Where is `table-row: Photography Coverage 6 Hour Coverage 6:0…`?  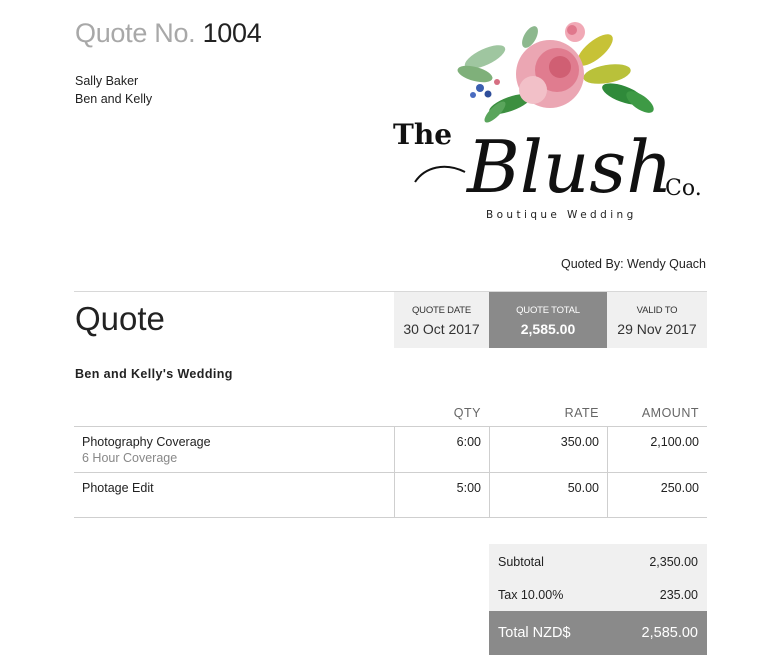
table-row: Photography Coverage 6 Hour Coverage 6:0… is located at coordinates (390, 450).